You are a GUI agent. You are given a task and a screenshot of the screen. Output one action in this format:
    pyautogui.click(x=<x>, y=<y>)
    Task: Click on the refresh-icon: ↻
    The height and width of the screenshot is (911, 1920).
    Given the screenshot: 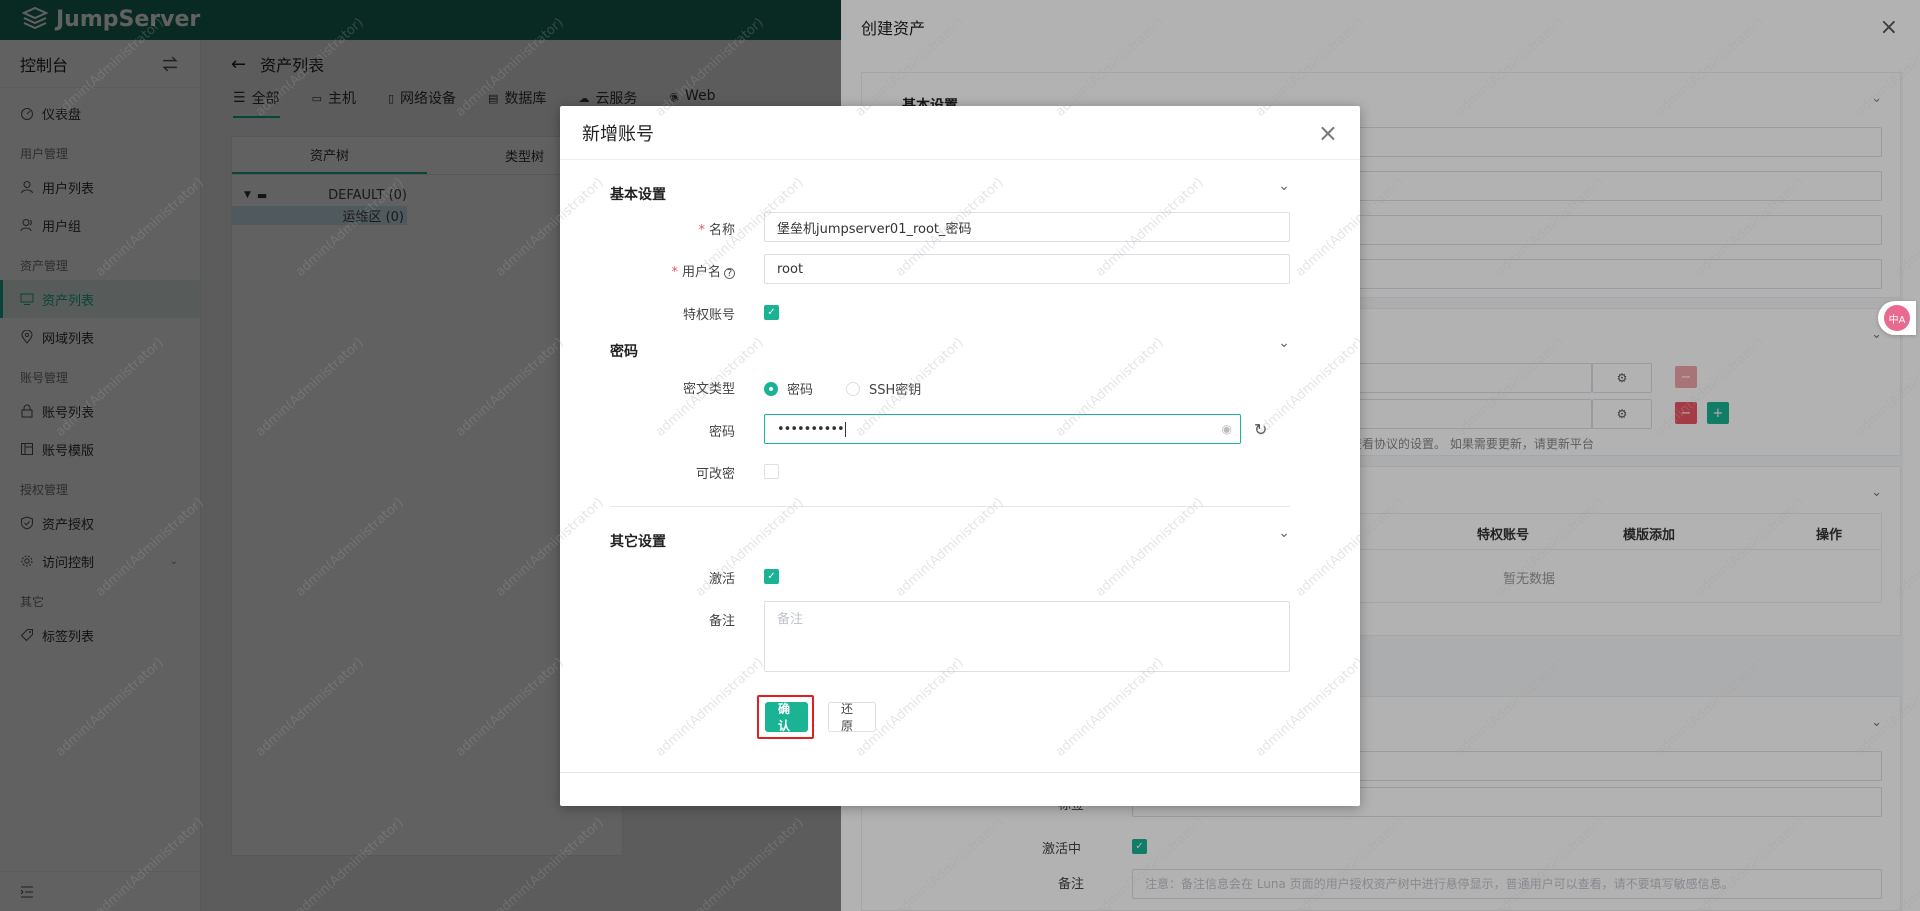 What is the action you would take?
    pyautogui.click(x=1260, y=429)
    